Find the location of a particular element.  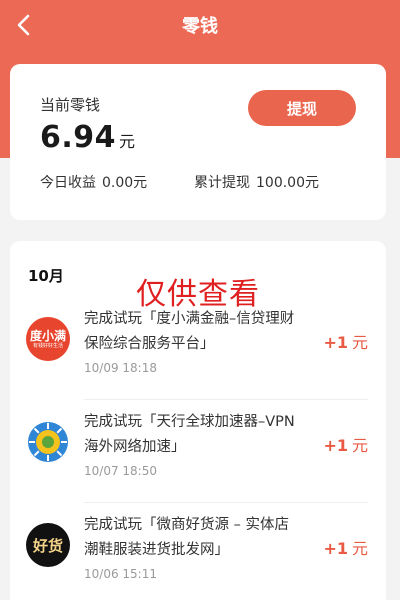

record-date: 10/07 18:50 is located at coordinates (120, 471).